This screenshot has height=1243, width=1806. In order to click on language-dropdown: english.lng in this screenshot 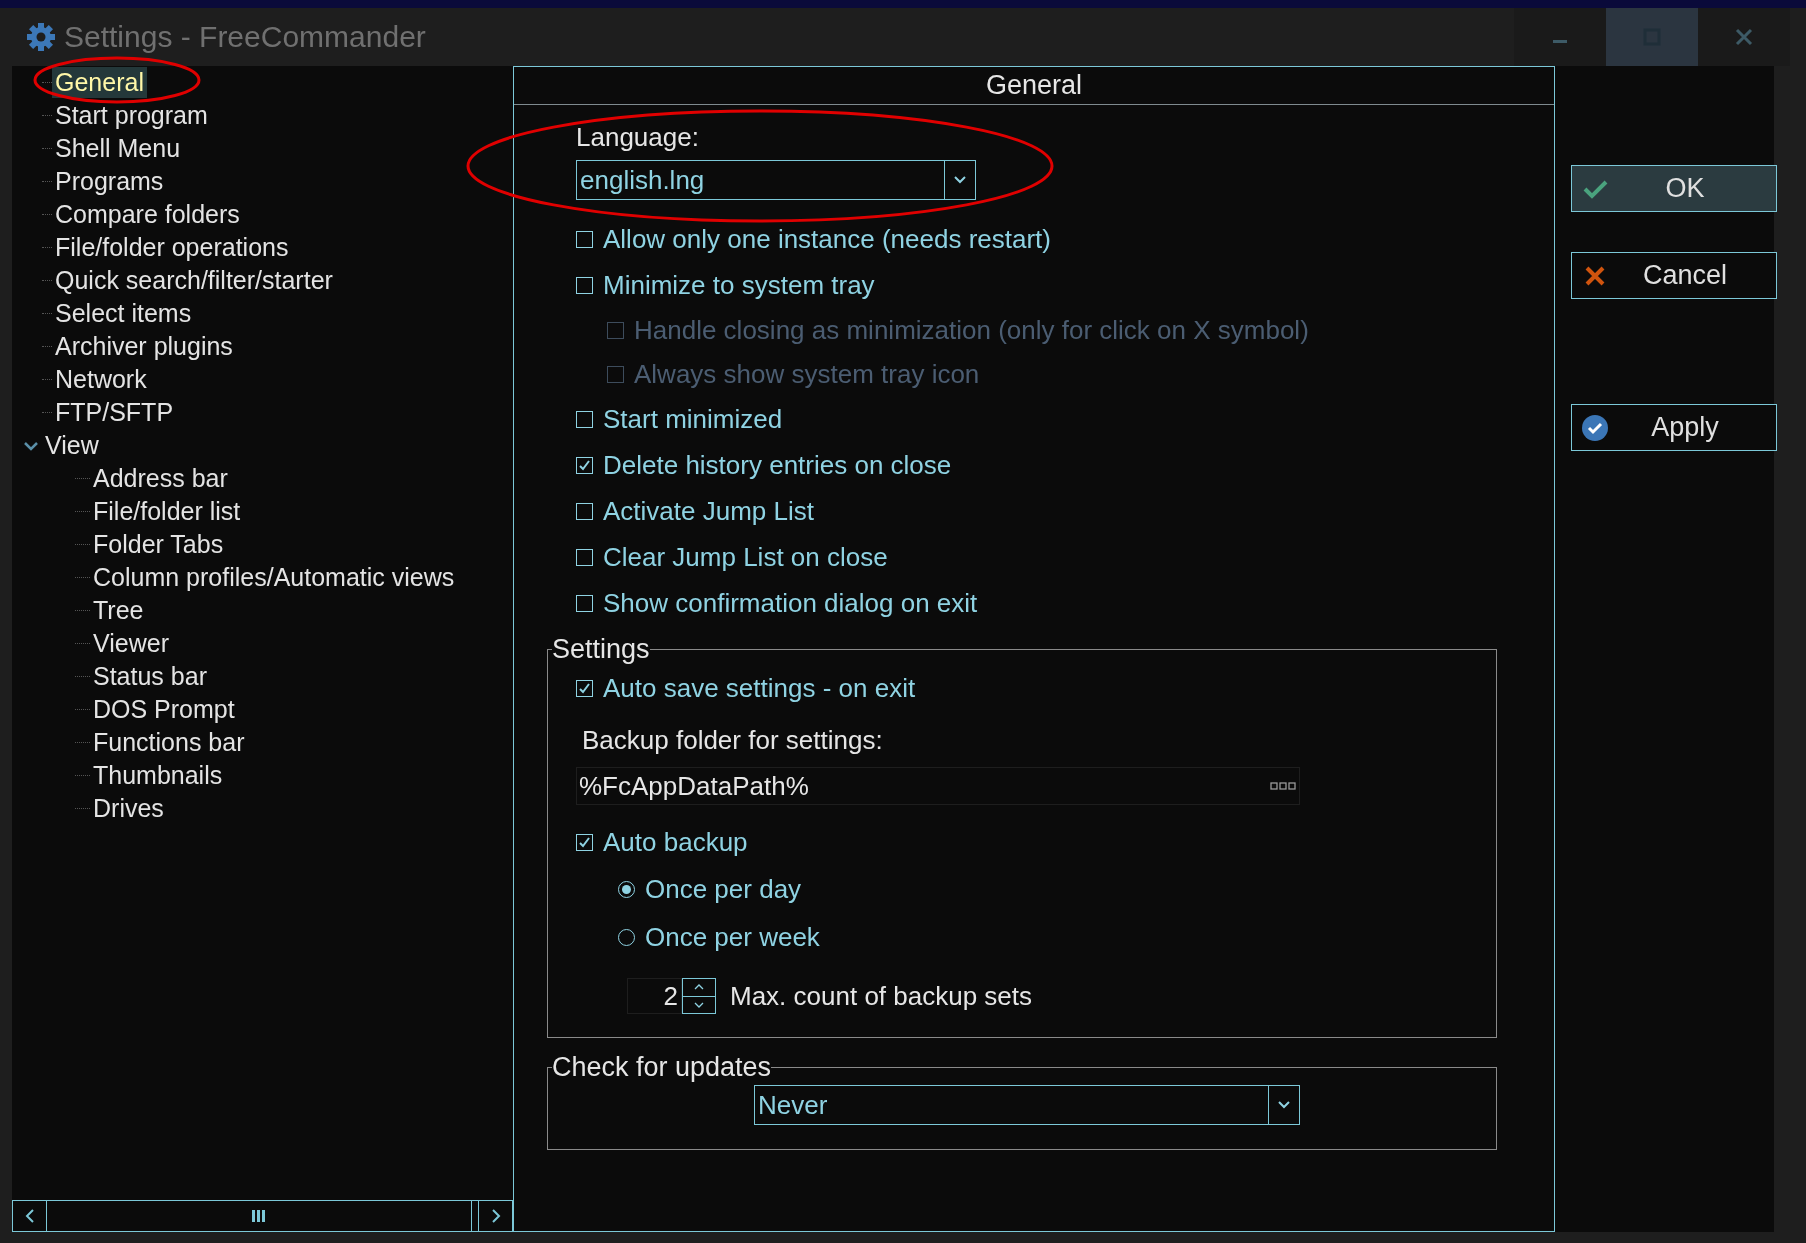, I will do `click(776, 180)`.